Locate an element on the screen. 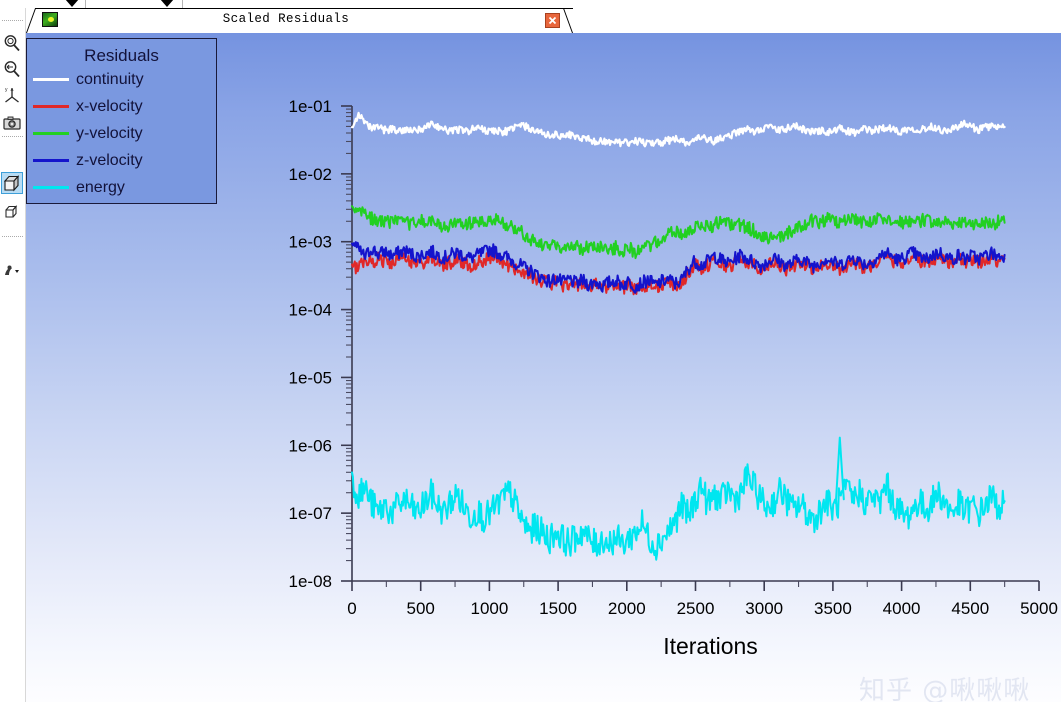 The width and height of the screenshot is (1061, 702). svg-text: 1500 is located at coordinates (558, 608).